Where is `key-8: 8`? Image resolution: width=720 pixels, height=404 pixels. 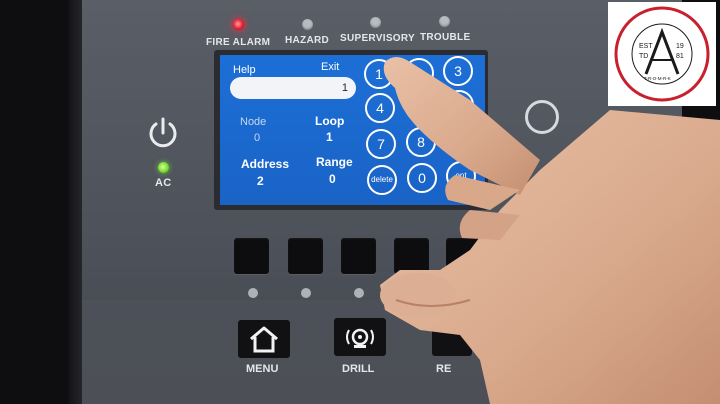
key-8: 8 is located at coordinates (421, 142).